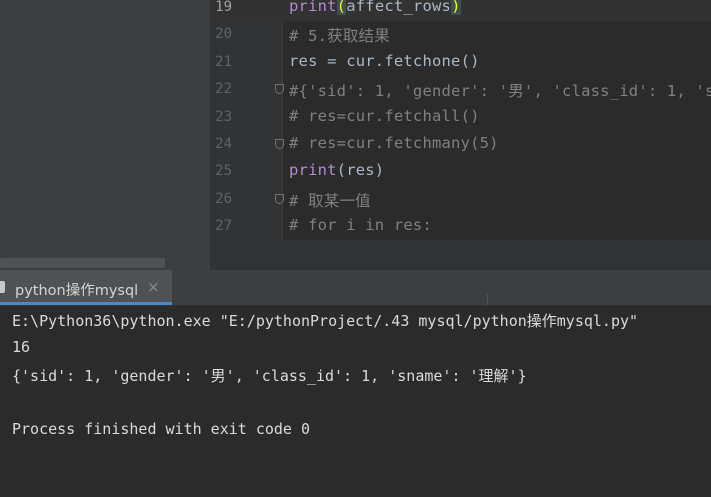  I want to click on line-number: 25, so click(223, 171).